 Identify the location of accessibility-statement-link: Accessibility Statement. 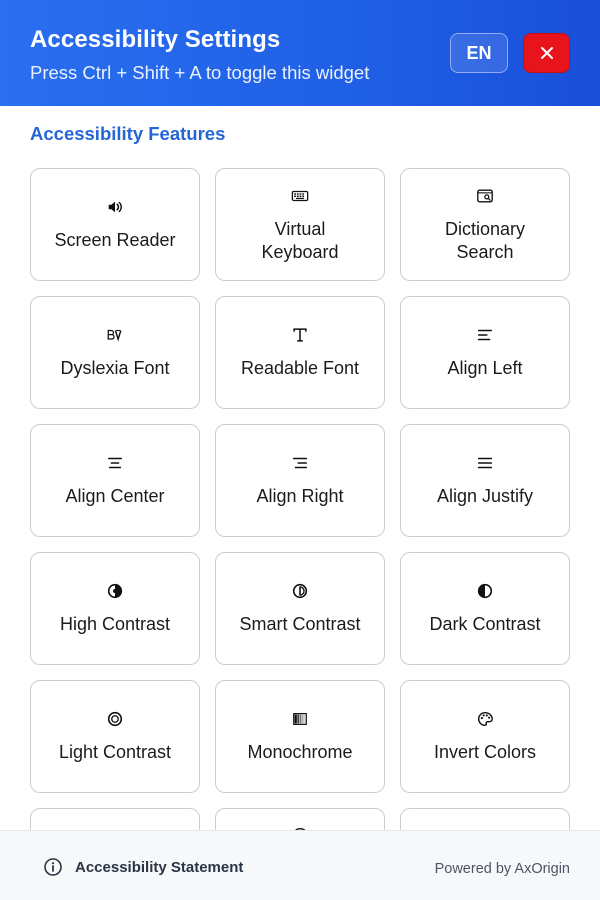
(143, 867).